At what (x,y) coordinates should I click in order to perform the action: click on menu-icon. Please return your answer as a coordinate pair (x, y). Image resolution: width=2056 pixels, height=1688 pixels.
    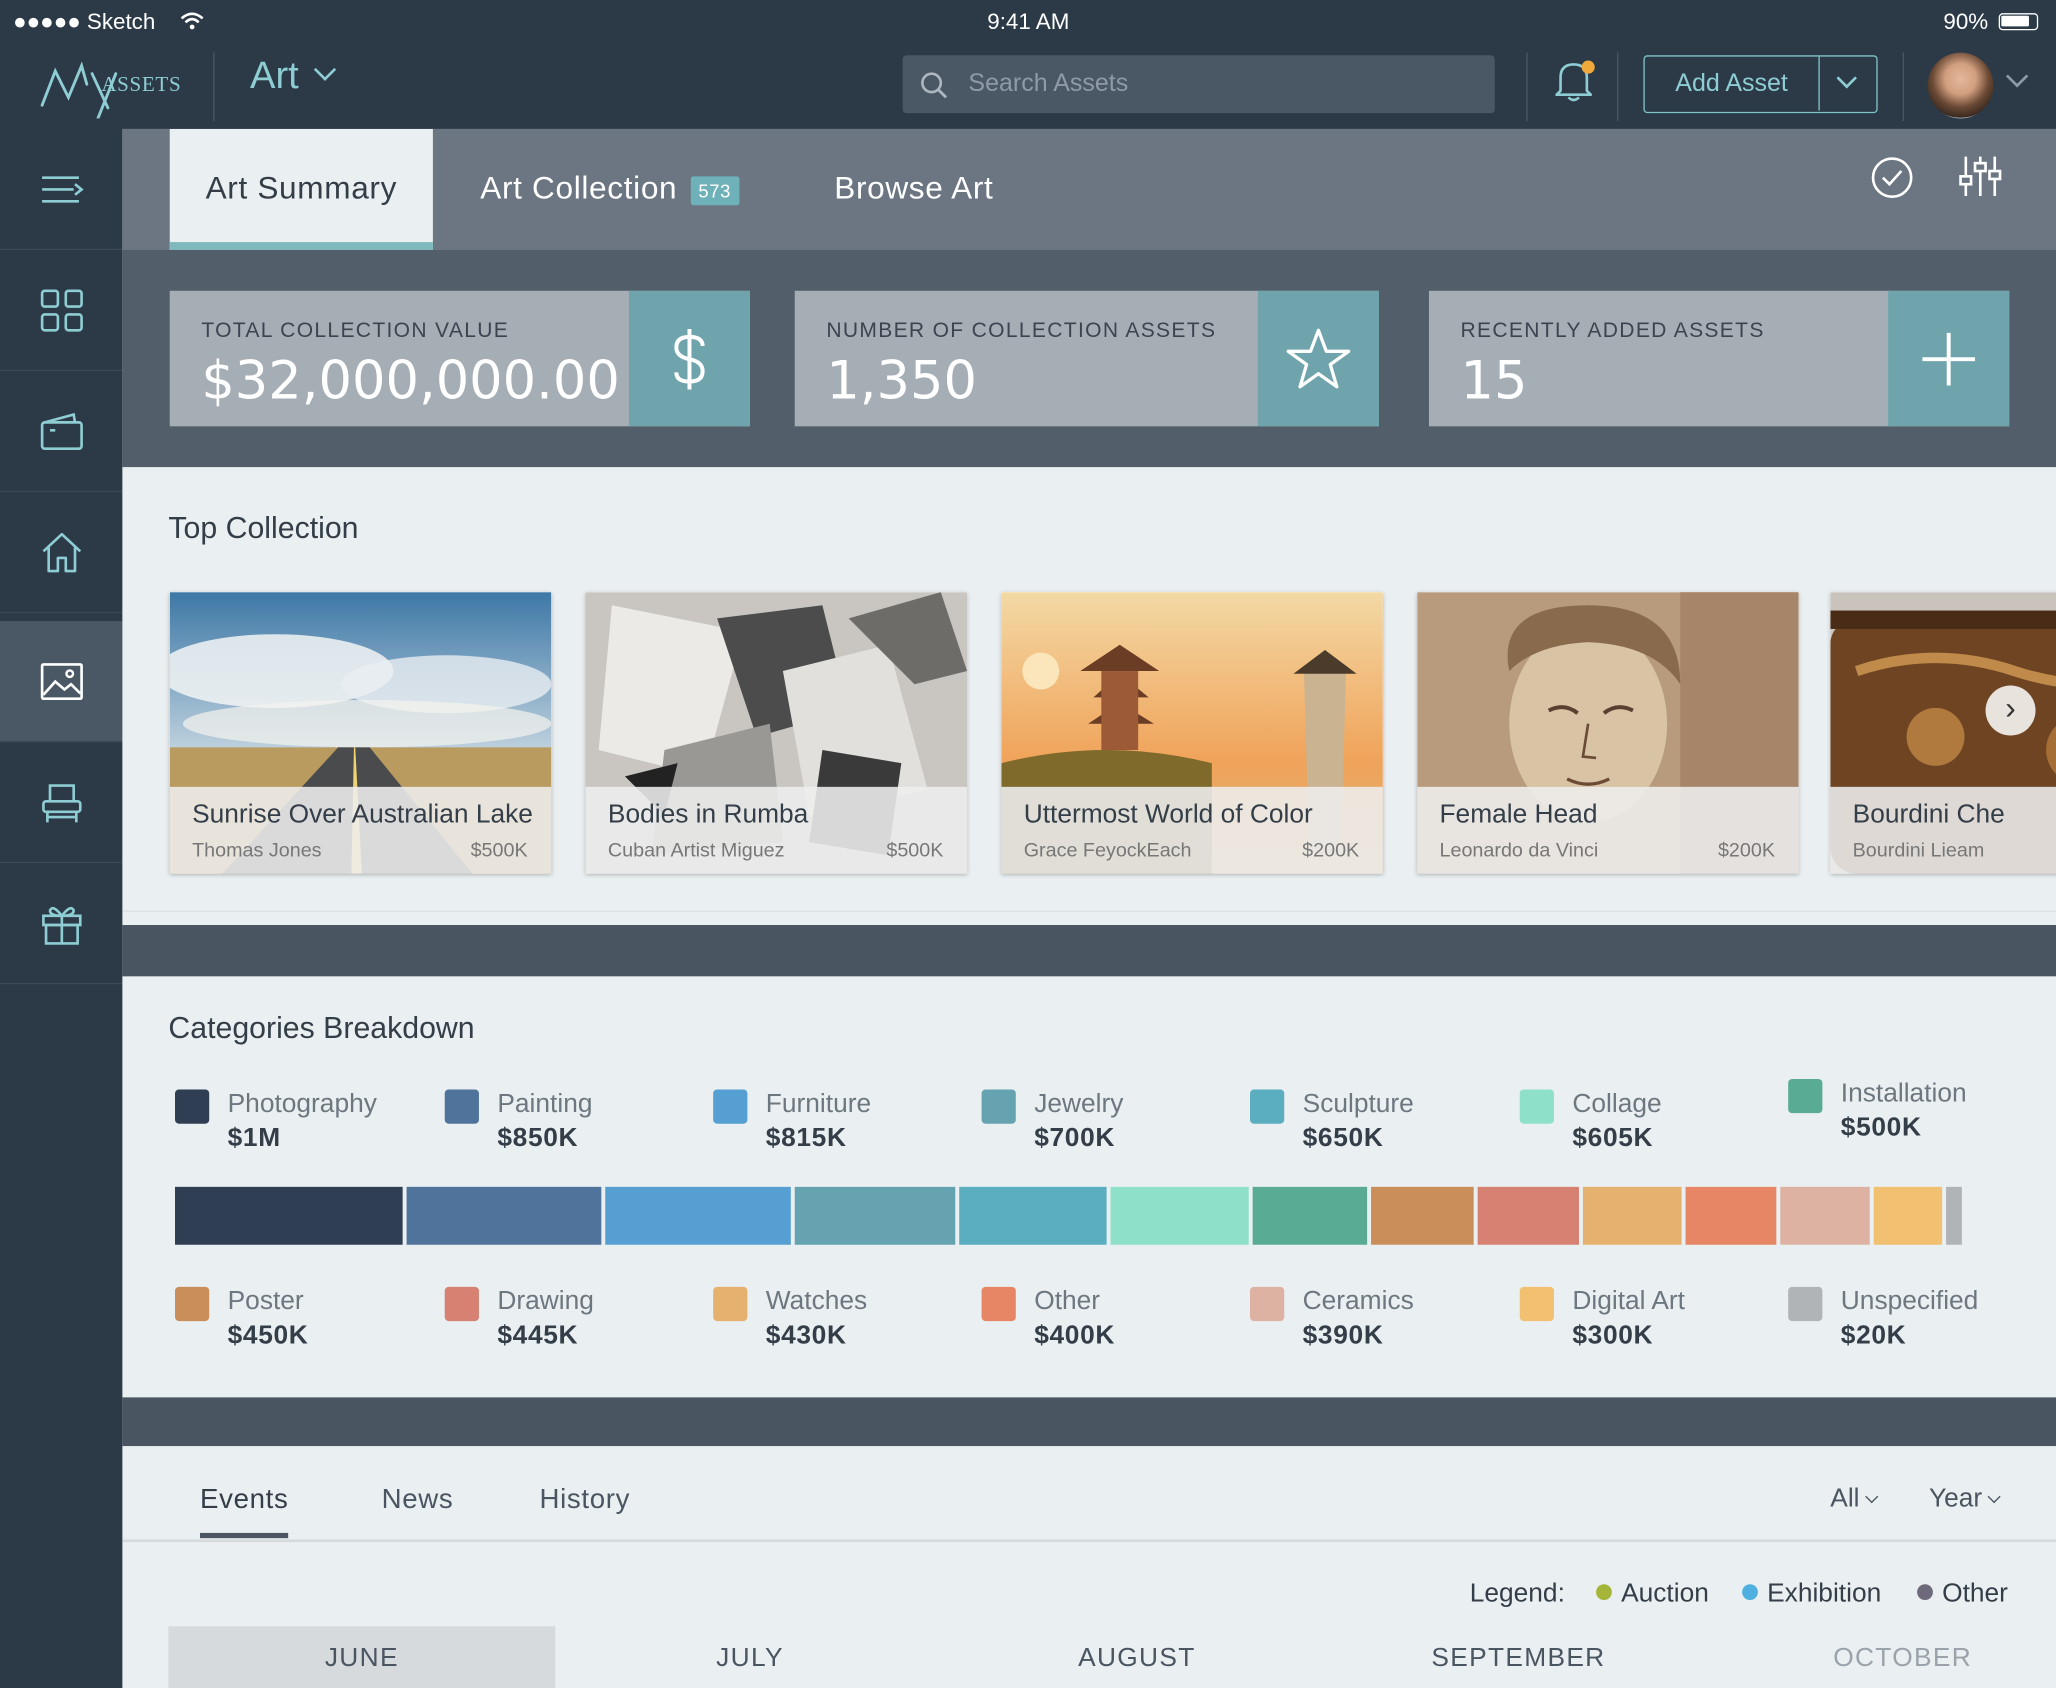
    Looking at the image, I should click on (62, 188).